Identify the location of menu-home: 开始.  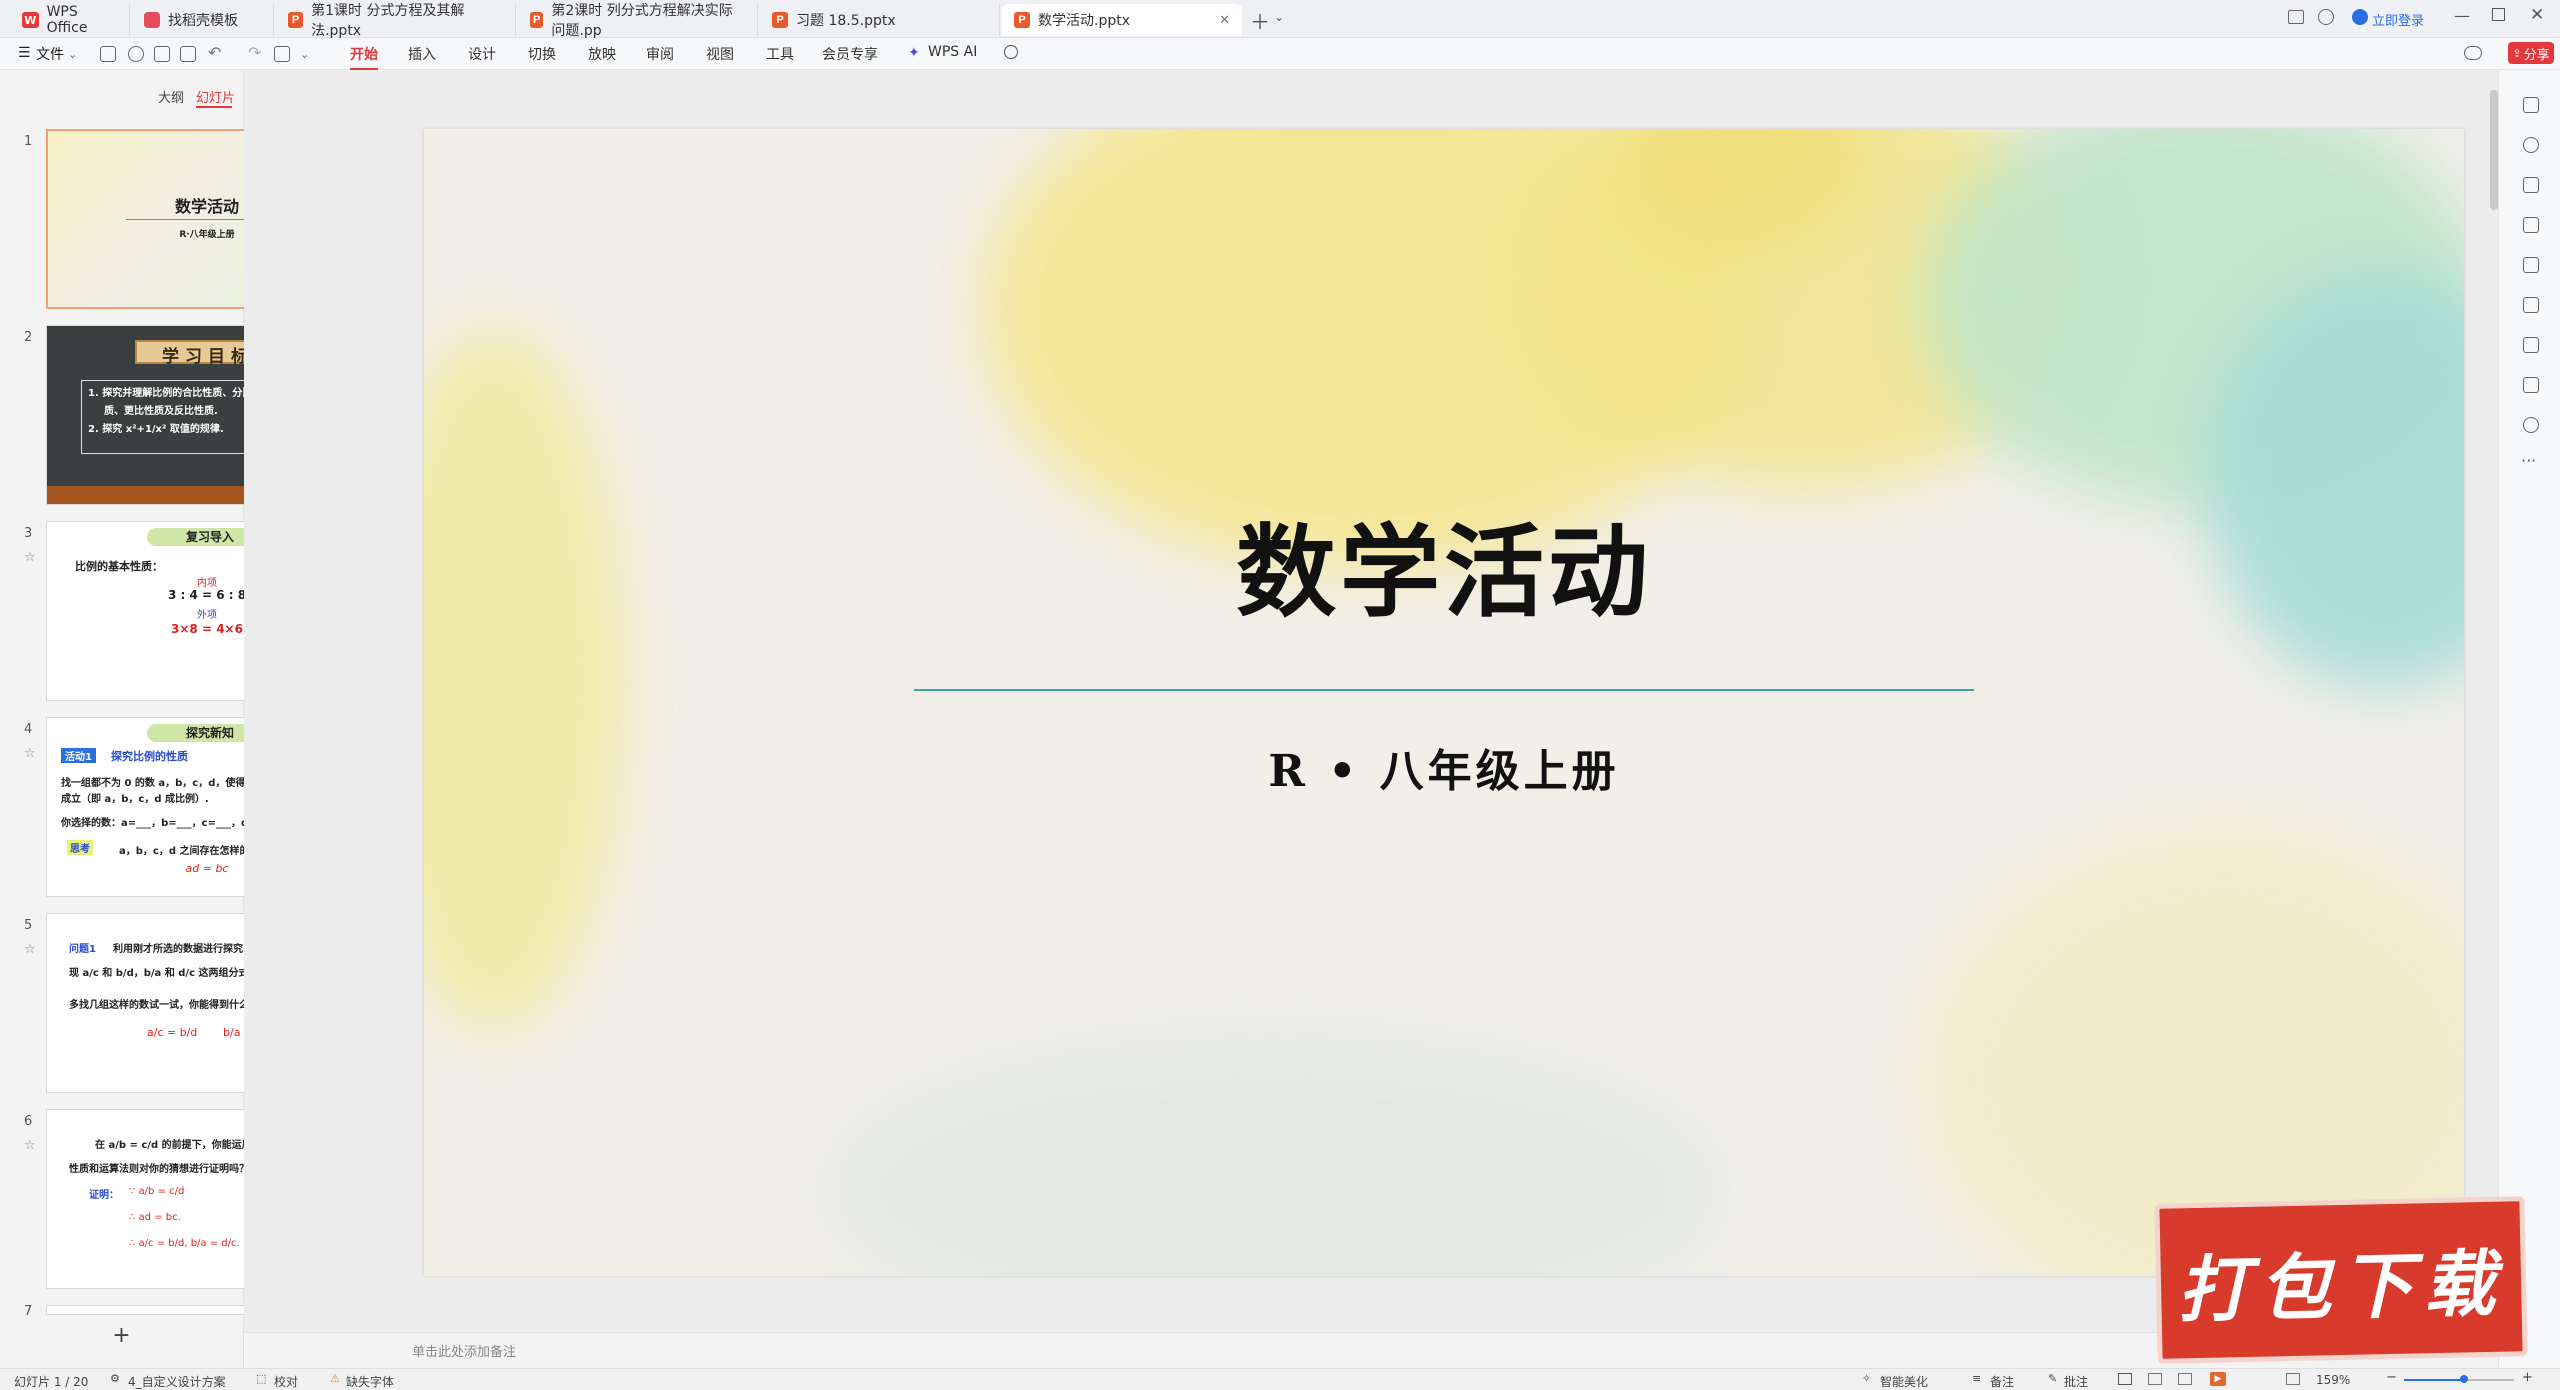
(364, 57).